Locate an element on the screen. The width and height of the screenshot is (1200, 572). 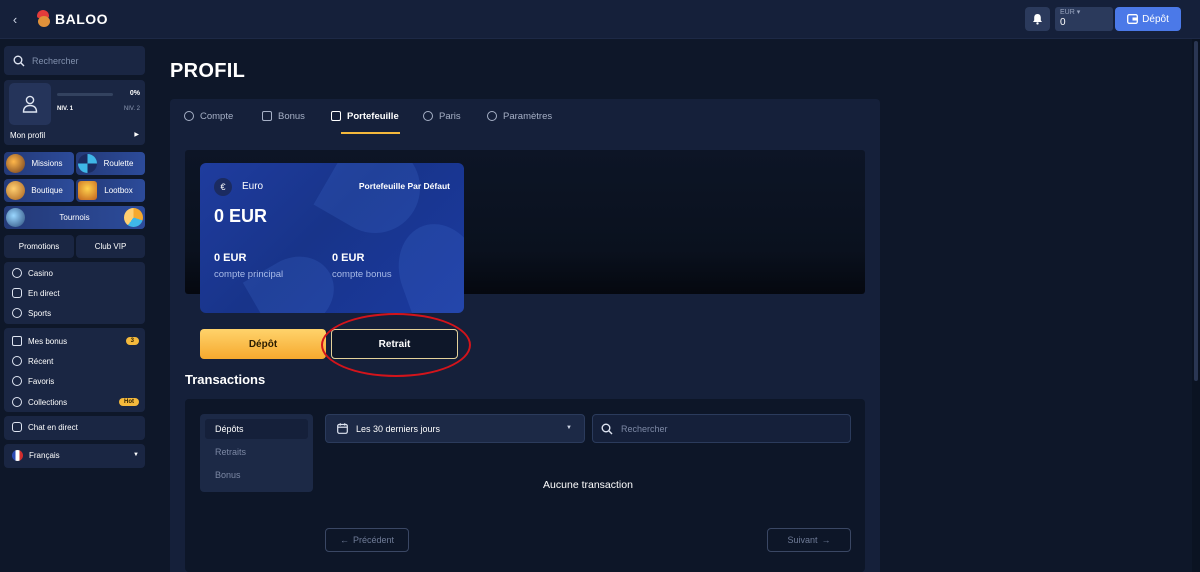
missions-tile: Missions is located at coordinates (39, 163).